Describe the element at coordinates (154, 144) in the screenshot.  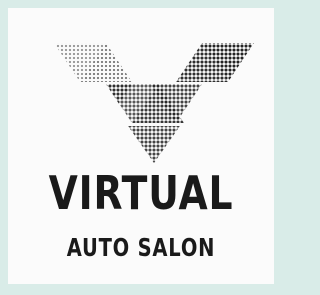
I see `triangle-bottom-tip` at that location.